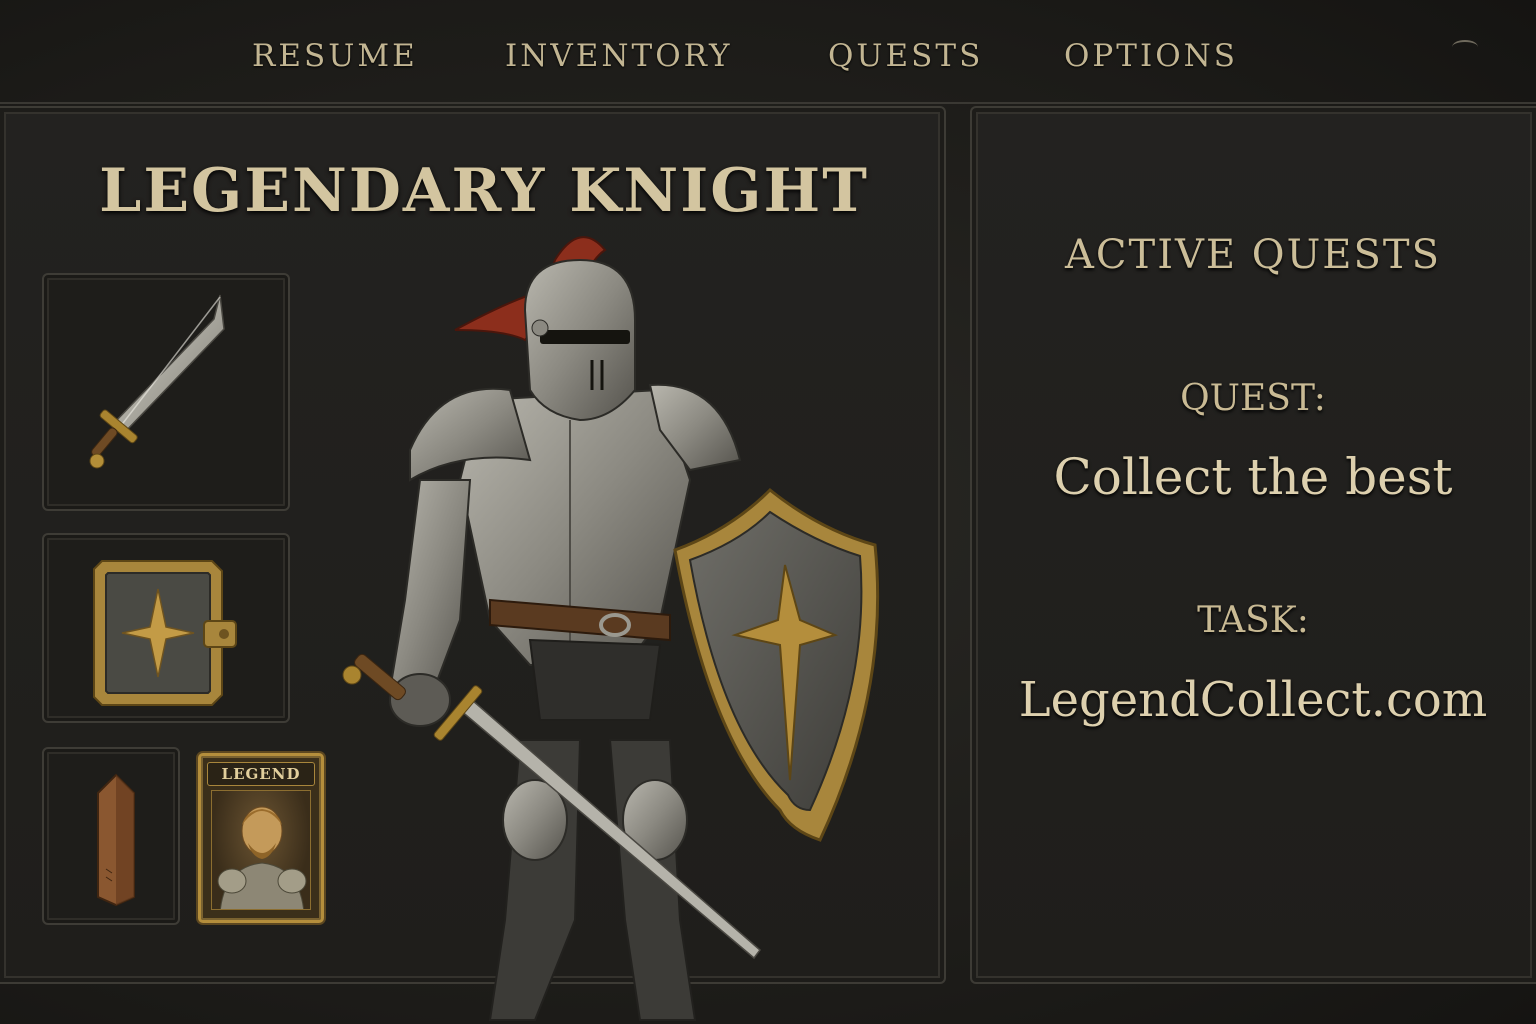 Image resolution: width=1536 pixels, height=1024 pixels. What do you see at coordinates (1253, 398) in the screenshot?
I see `quest-label: QUEST:` at bounding box center [1253, 398].